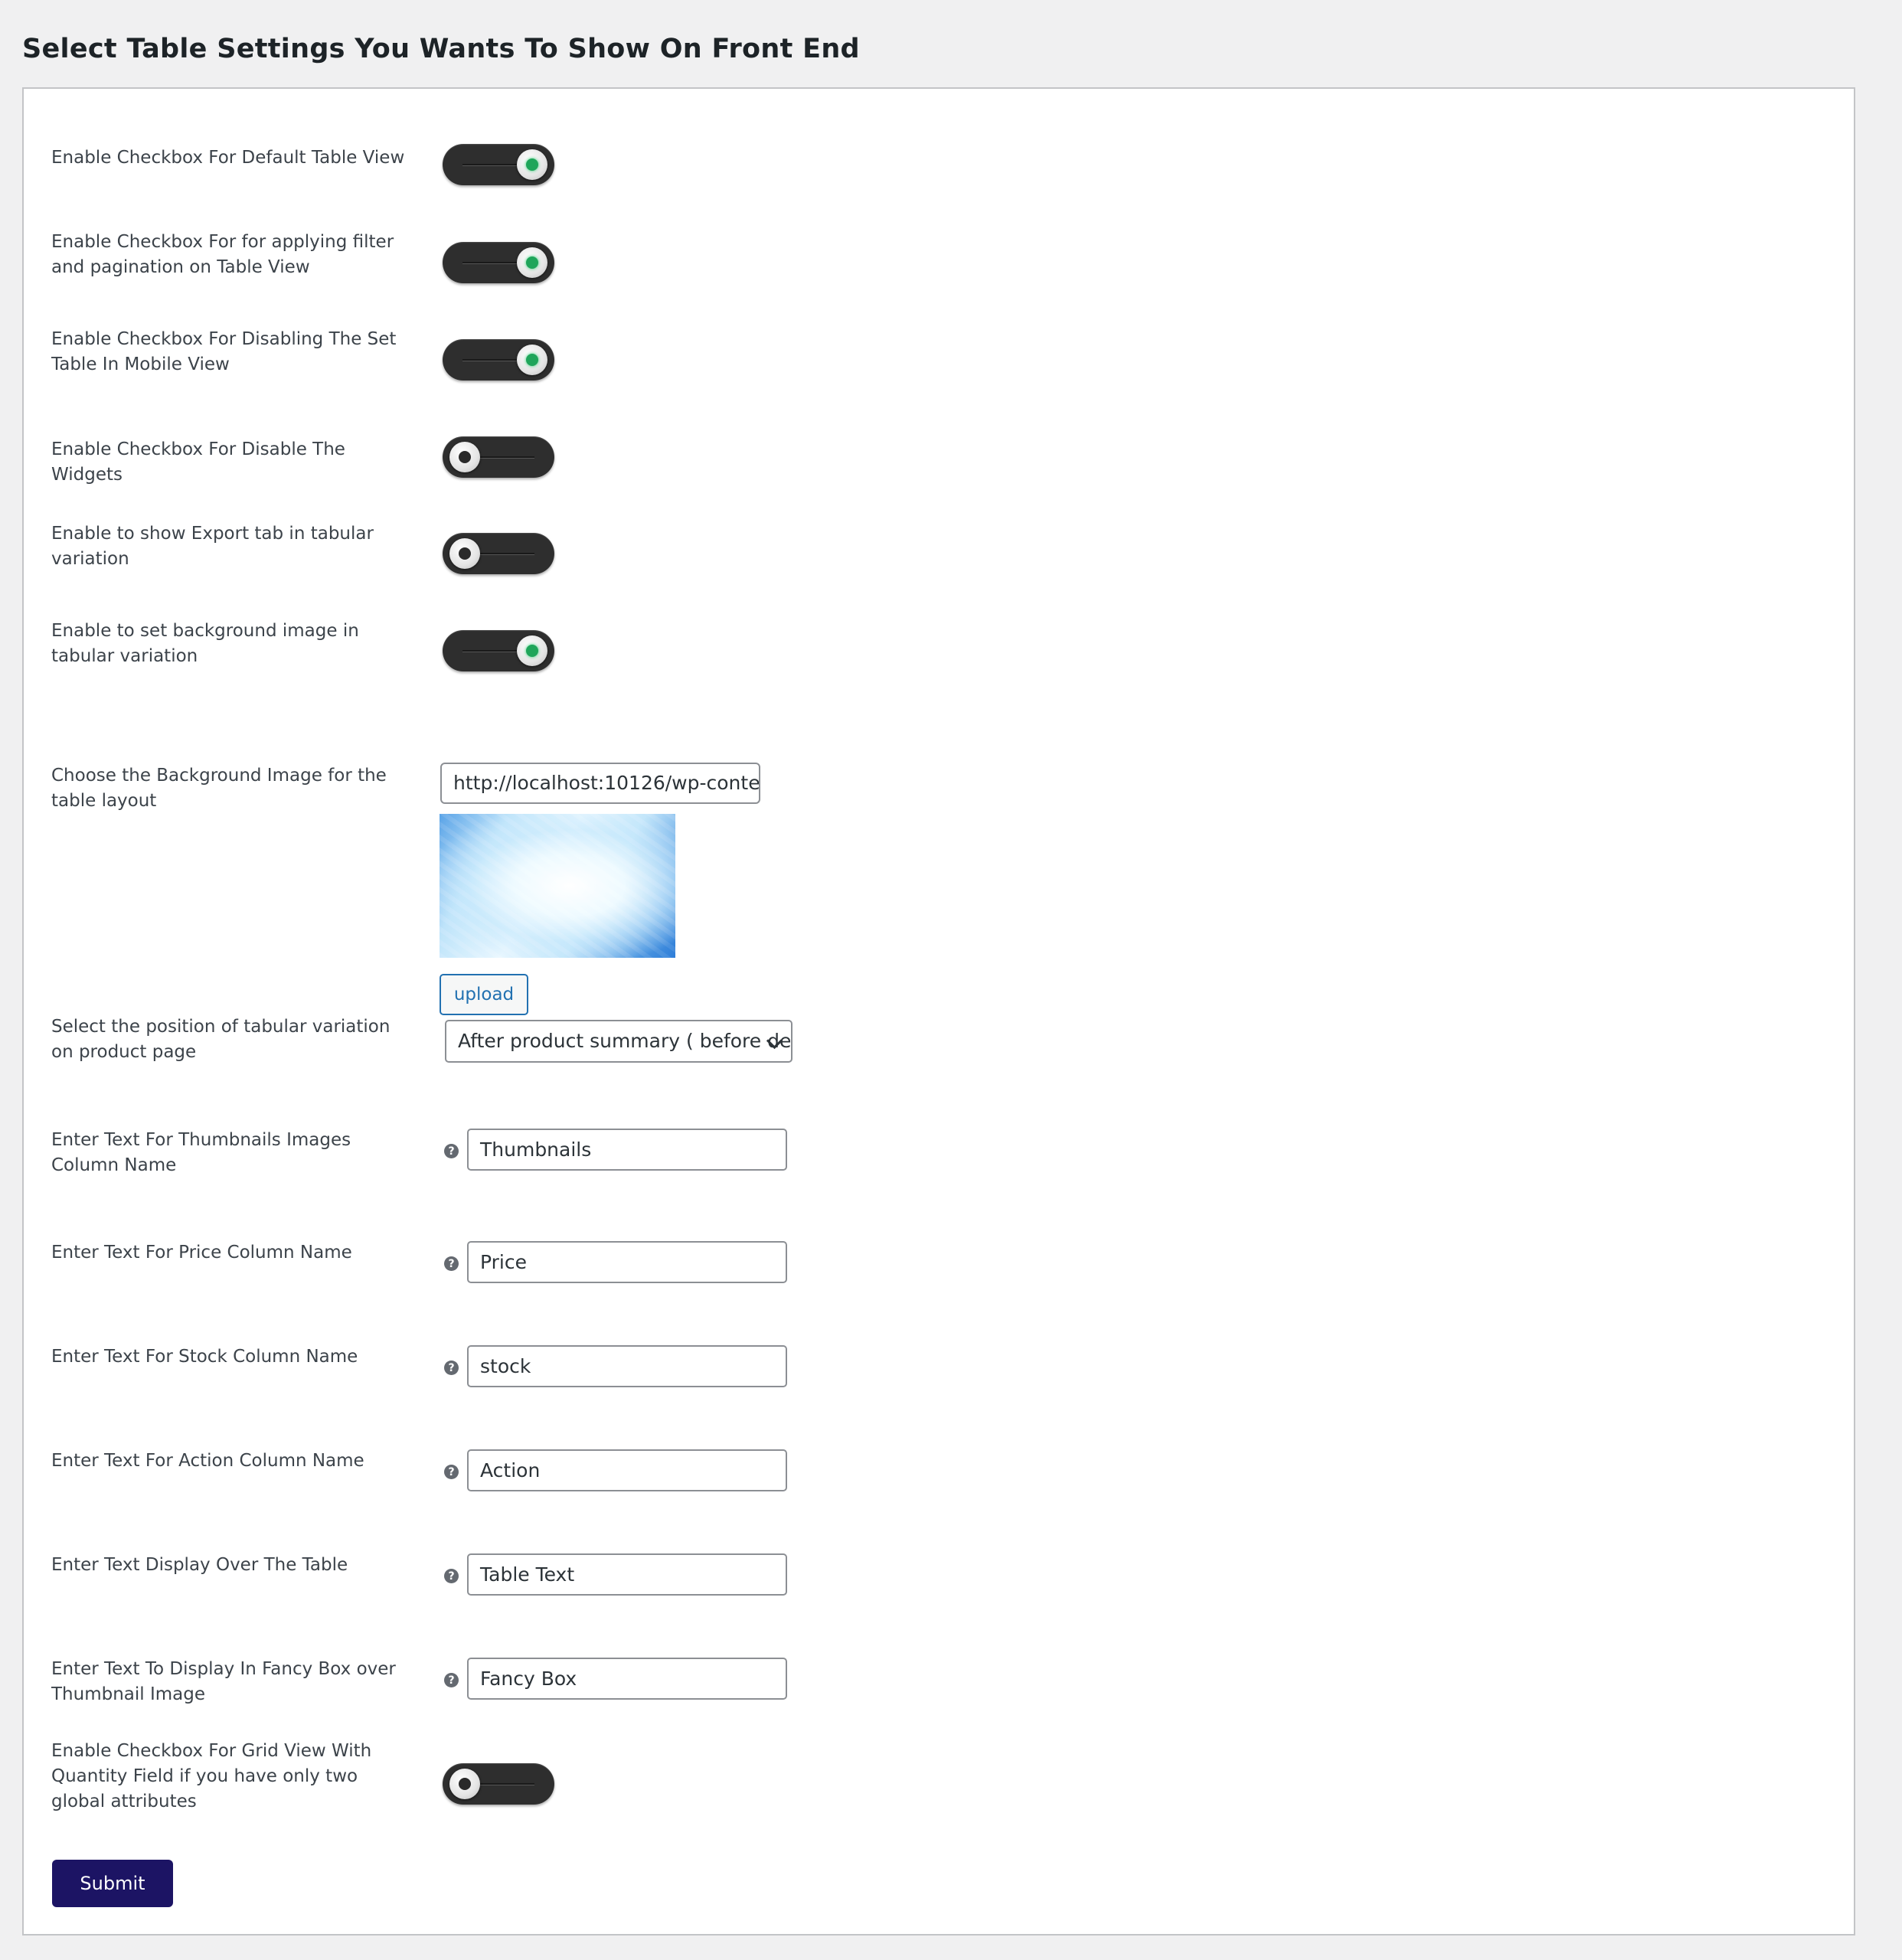 This screenshot has width=1902, height=1960. I want to click on background-image-enable-toggle, so click(499, 650).